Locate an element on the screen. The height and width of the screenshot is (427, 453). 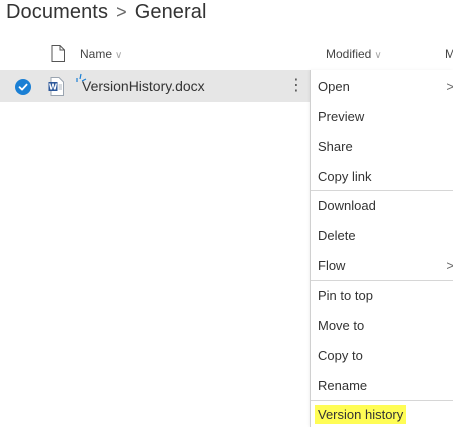
menu-item-rename: Rename is located at coordinates (382, 386).